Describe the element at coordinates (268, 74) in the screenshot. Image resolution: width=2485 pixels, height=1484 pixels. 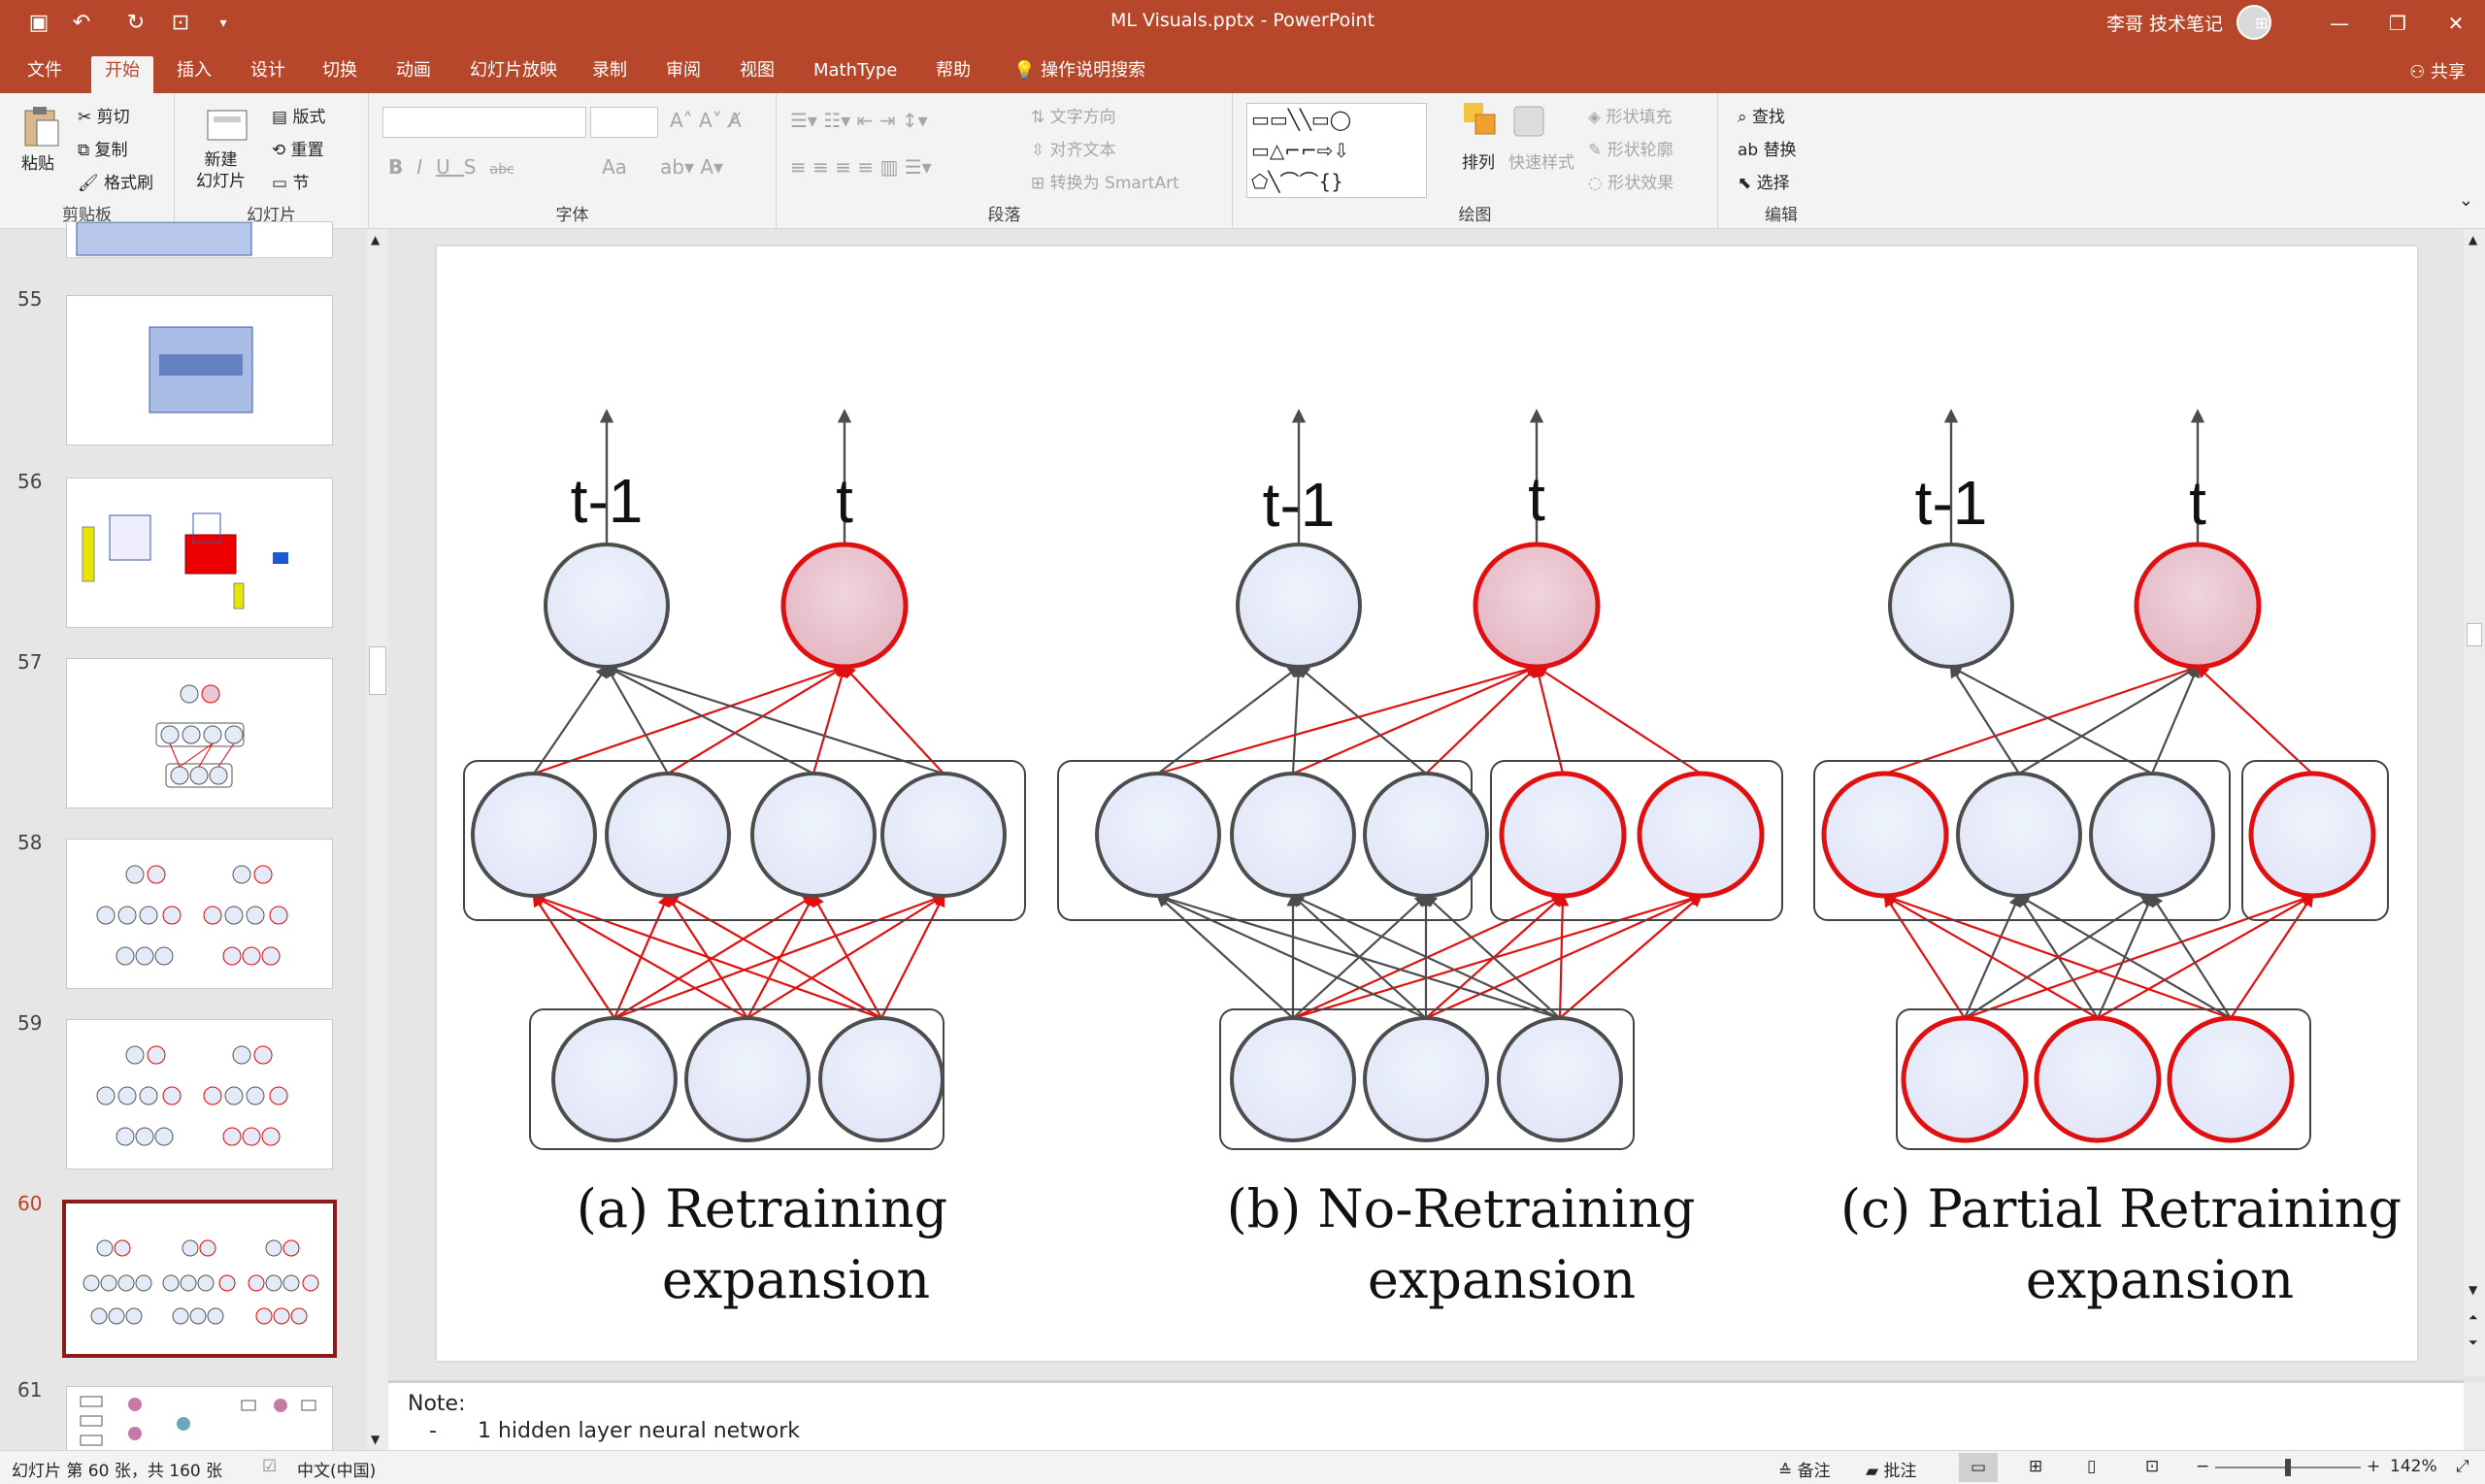
I see `tab-design: 设计` at that location.